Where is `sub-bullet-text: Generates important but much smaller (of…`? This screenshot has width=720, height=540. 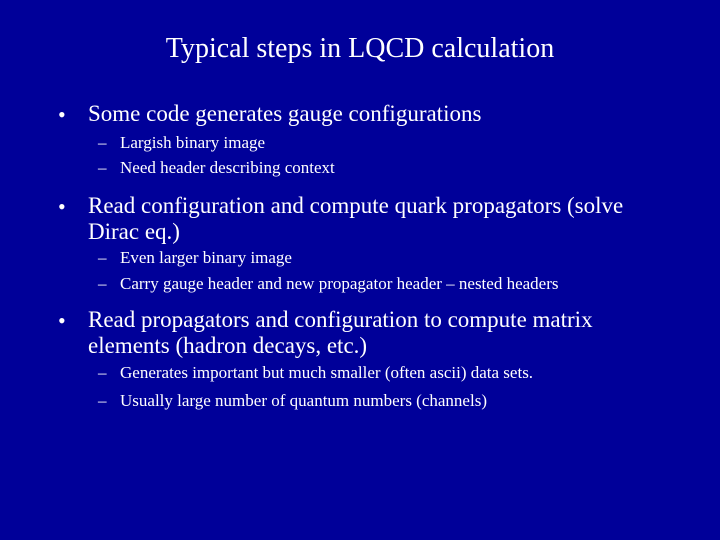
sub-bullet-text: Generates important but much smaller (of… is located at coordinates (327, 372).